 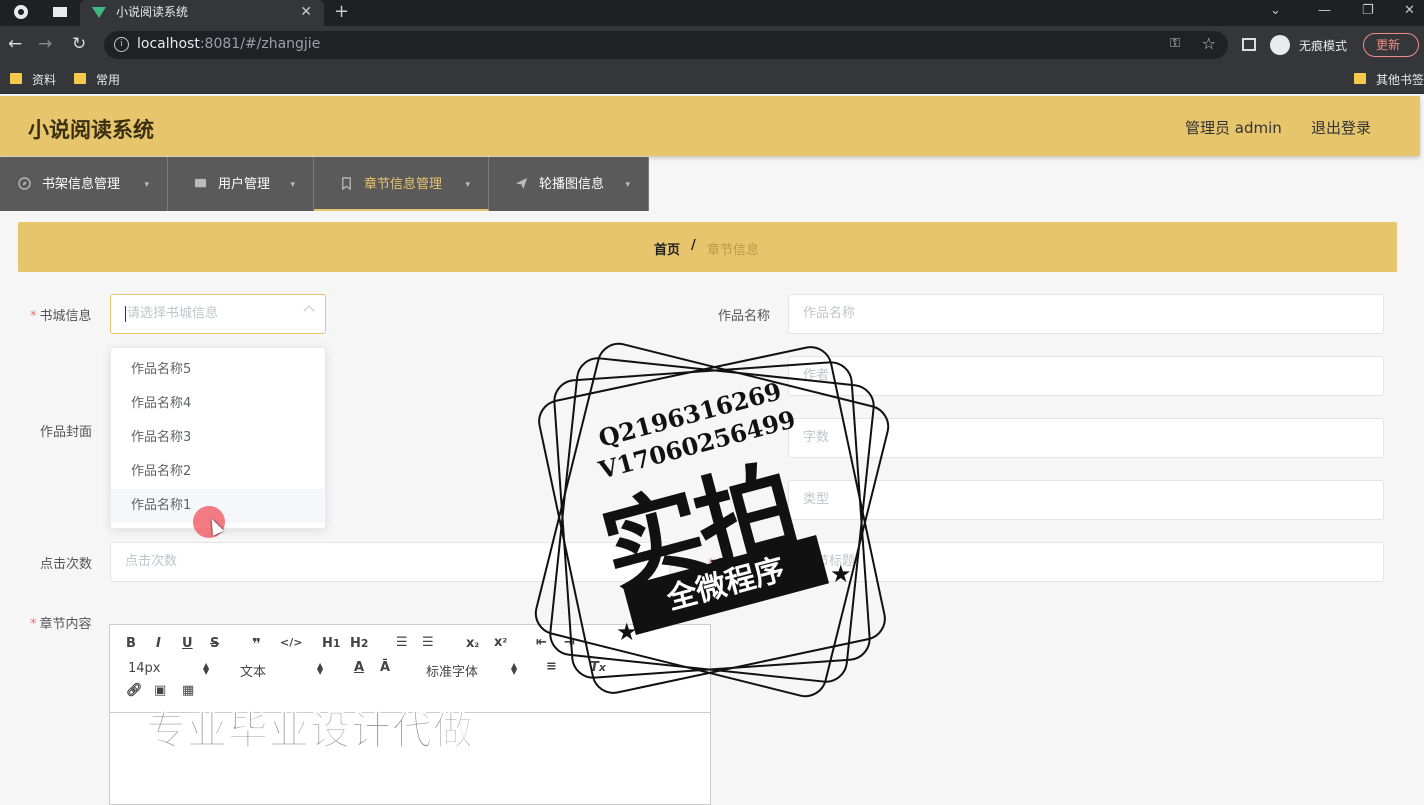 I want to click on url-host: localhost, so click(x=168, y=44).